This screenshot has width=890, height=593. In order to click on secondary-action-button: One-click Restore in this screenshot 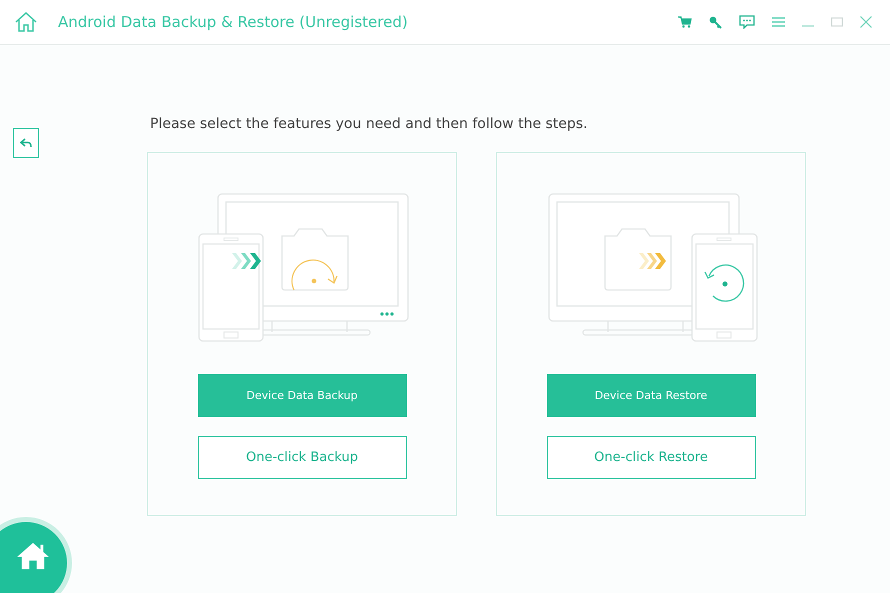, I will do `click(651, 457)`.